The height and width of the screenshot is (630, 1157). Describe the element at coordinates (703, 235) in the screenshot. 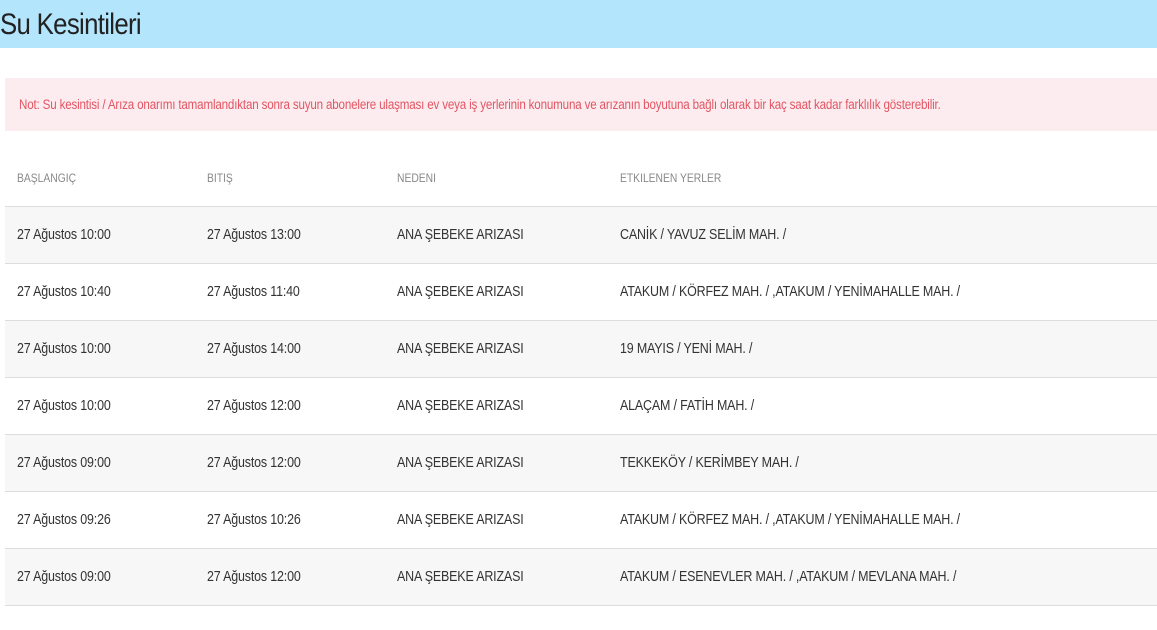

I see `cell-affected-places: CANİK / YAVUZ SELİM MAH. /` at that location.